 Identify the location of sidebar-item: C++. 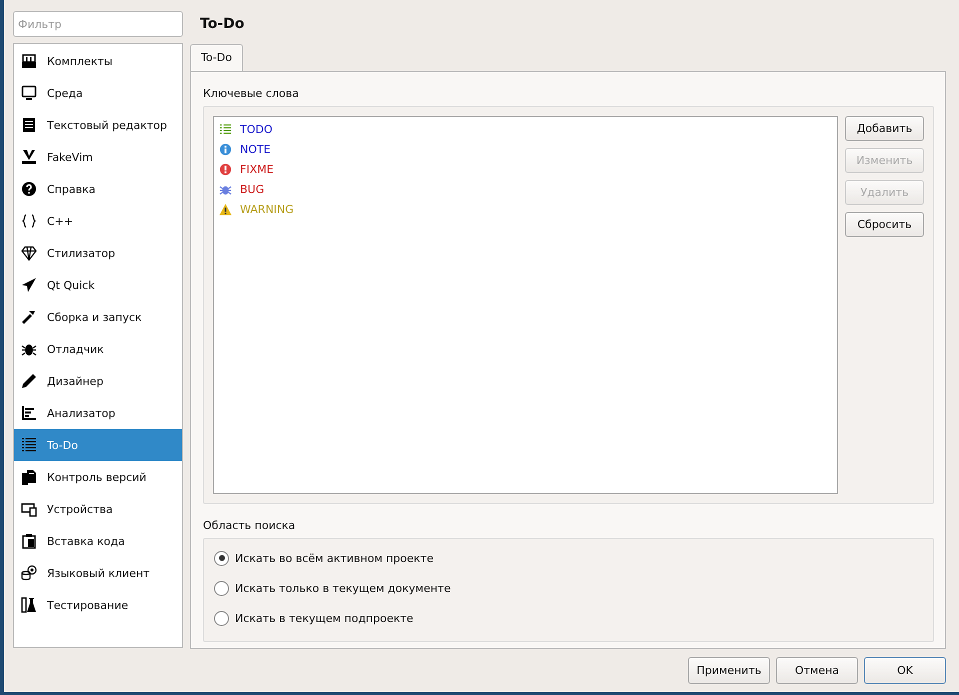
(98, 221).